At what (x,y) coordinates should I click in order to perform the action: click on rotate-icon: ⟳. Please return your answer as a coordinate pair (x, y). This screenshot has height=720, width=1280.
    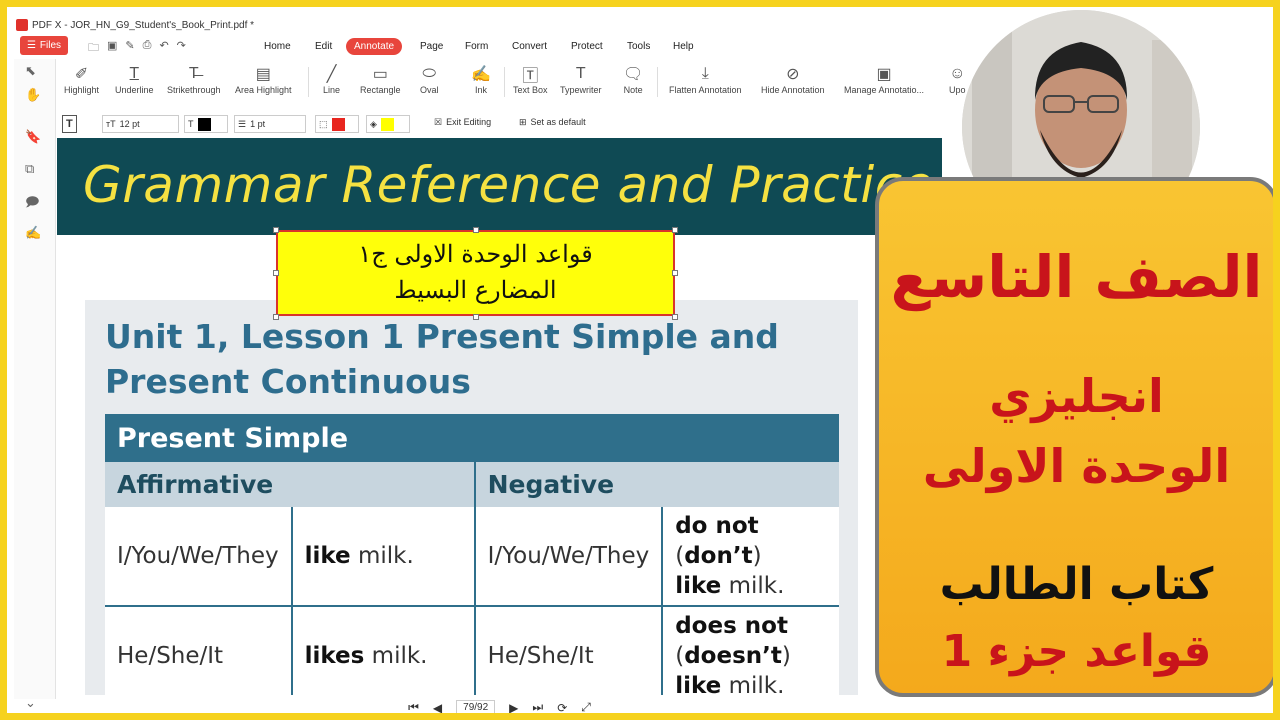
    Looking at the image, I should click on (562, 707).